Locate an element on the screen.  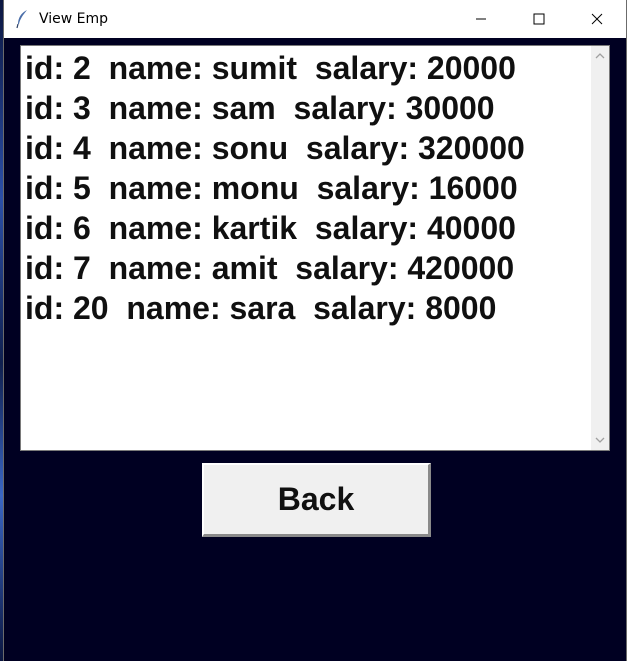
list-item: id: 20 name: sara salary: 8000 is located at coordinates (305, 308).